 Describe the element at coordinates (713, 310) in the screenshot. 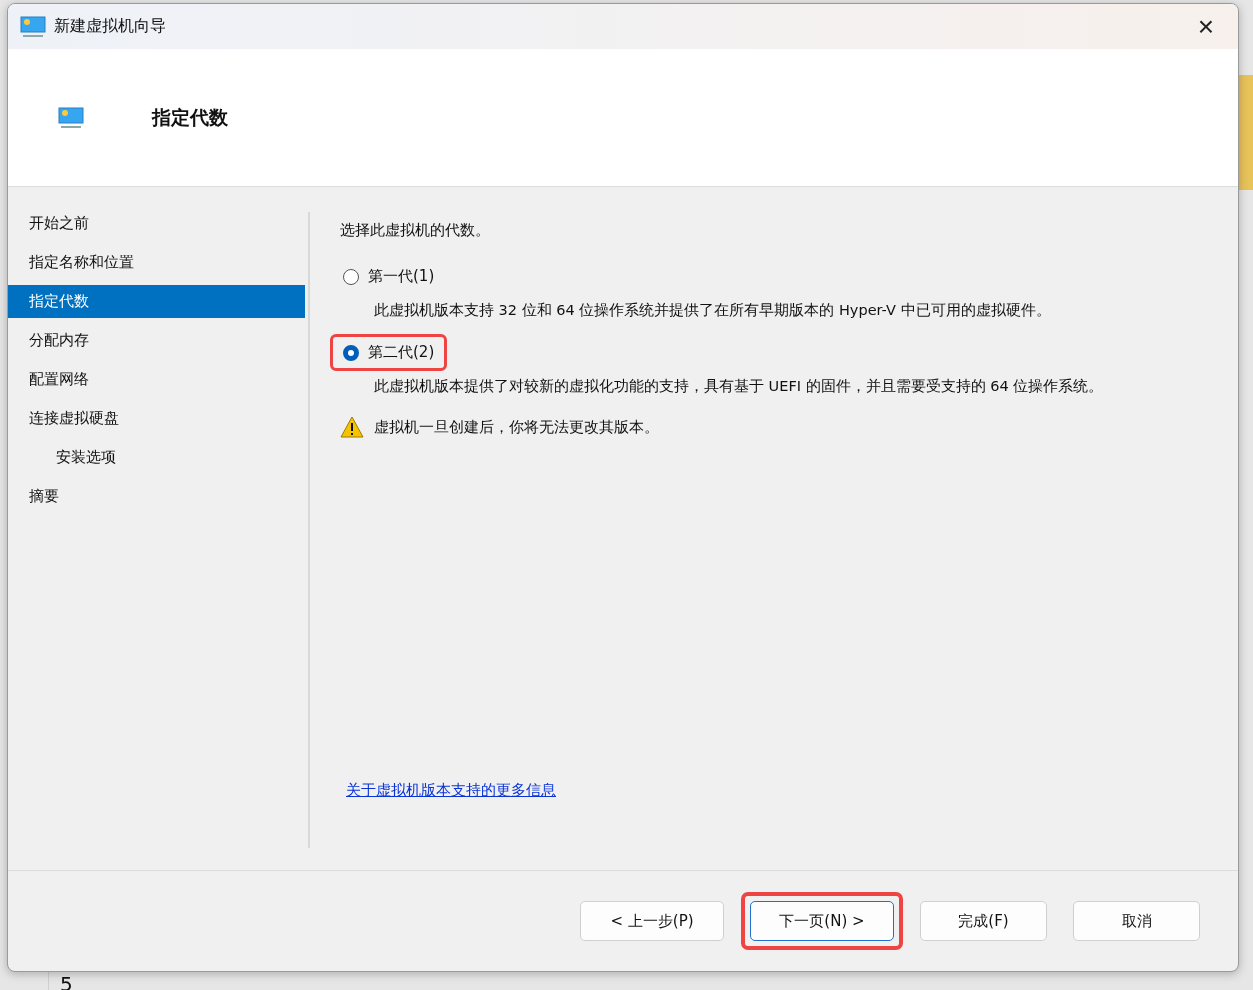

I see `option-description: 此虚拟机版本支持 32 位和 64 位操作系统并提供了在所有早期版本的 Hyper-V 中已可用的虚拟硬件。` at that location.